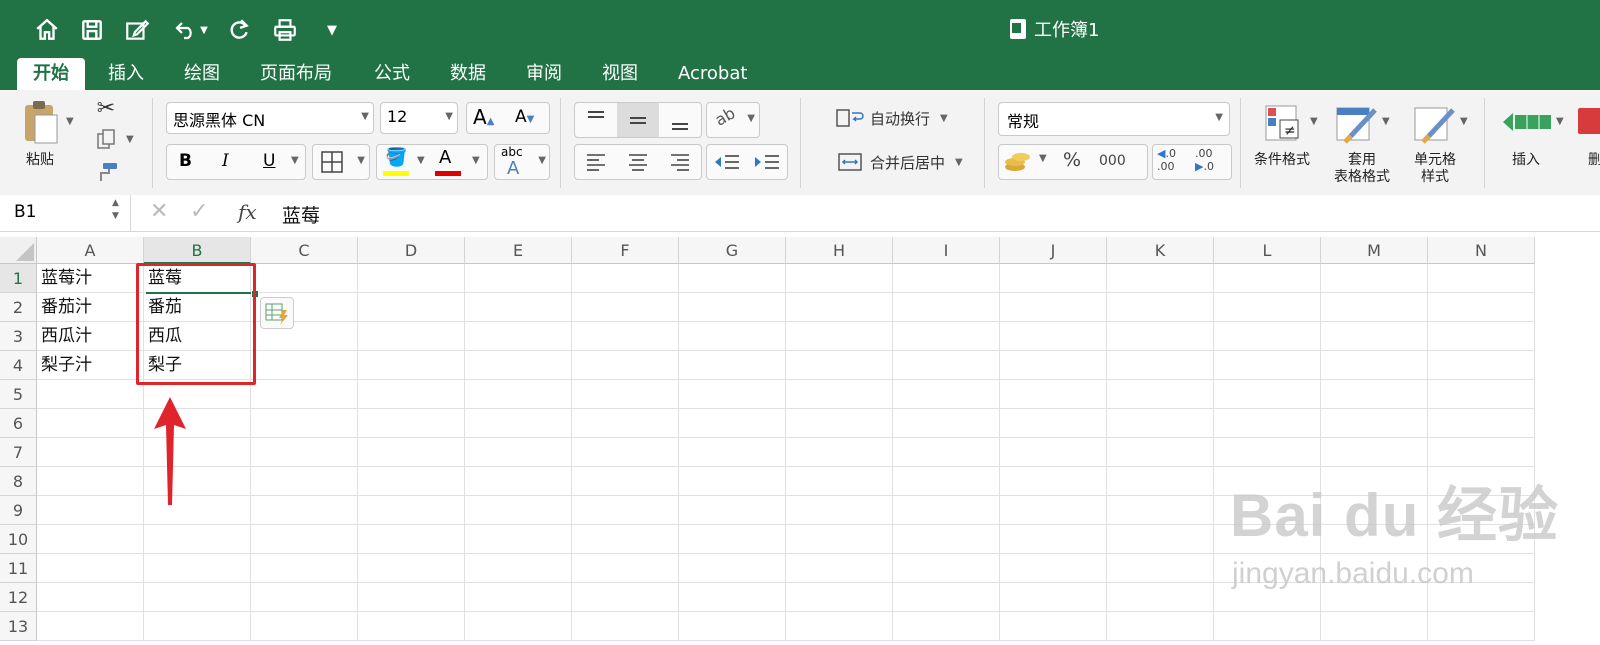  What do you see at coordinates (1053, 250) in the screenshot?
I see `column-header-j: J` at bounding box center [1053, 250].